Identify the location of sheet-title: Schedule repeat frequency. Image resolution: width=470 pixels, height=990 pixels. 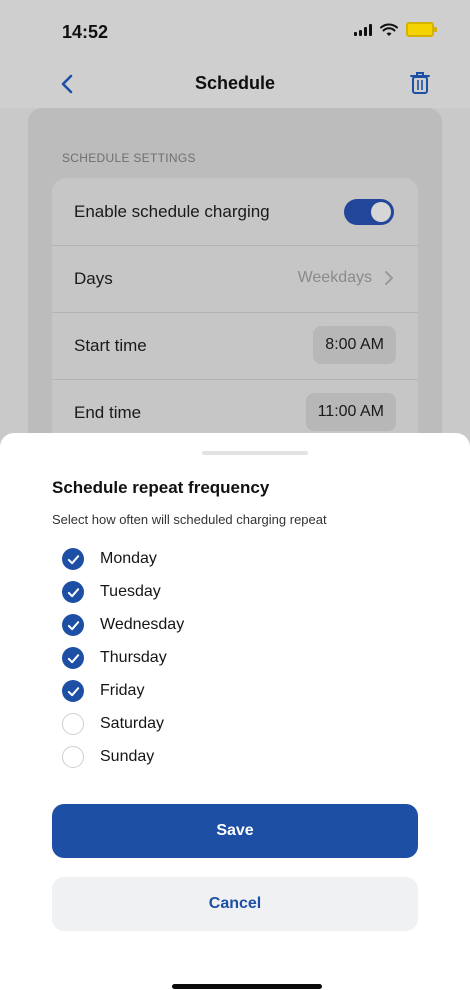
(161, 487).